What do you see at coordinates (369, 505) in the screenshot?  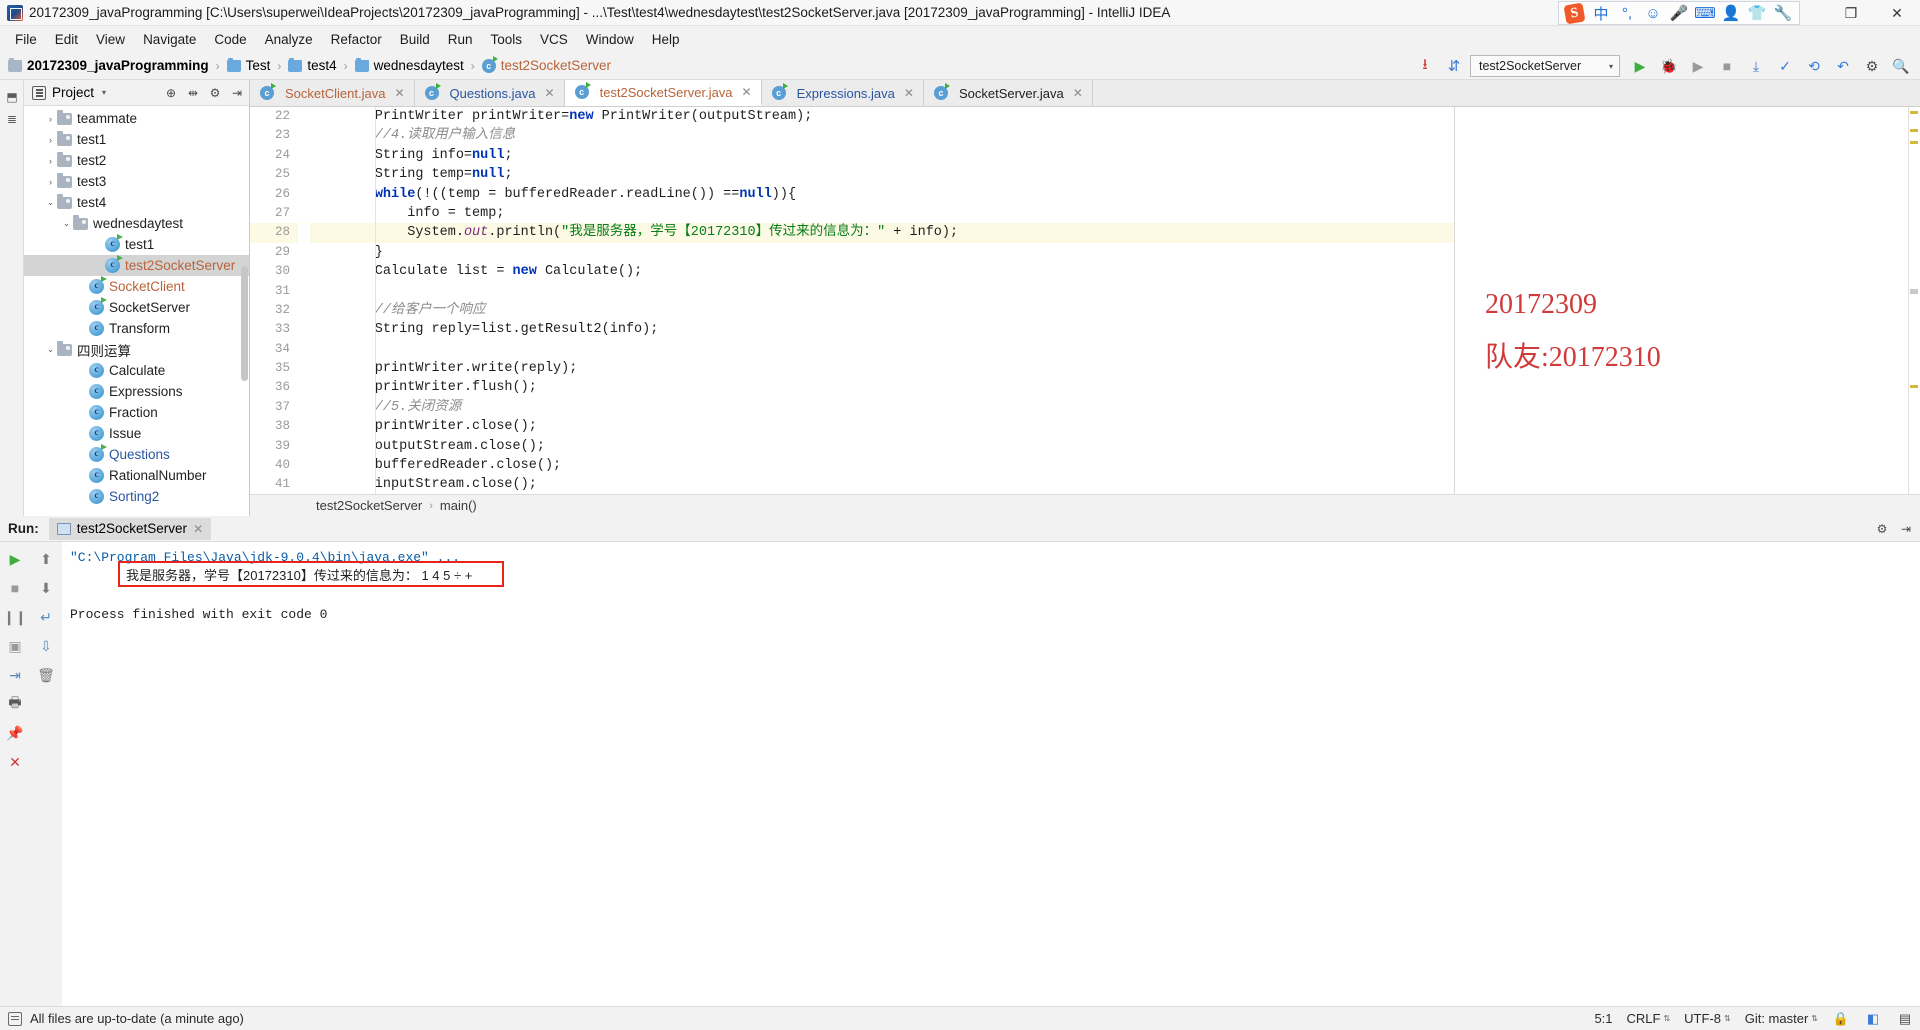 I see `breadcrumb-class: test2SocketServer` at bounding box center [369, 505].